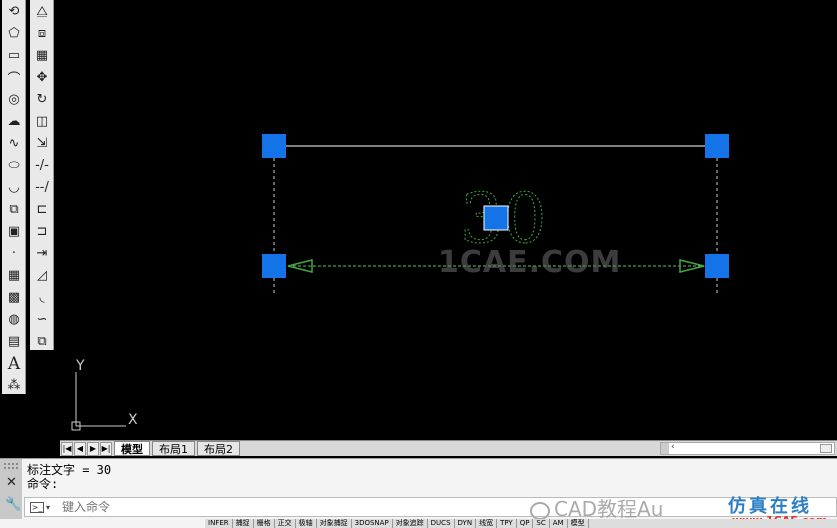 The height and width of the screenshot is (528, 837). Describe the element at coordinates (43, 484) in the screenshot. I see `history-line: 命令:` at that location.